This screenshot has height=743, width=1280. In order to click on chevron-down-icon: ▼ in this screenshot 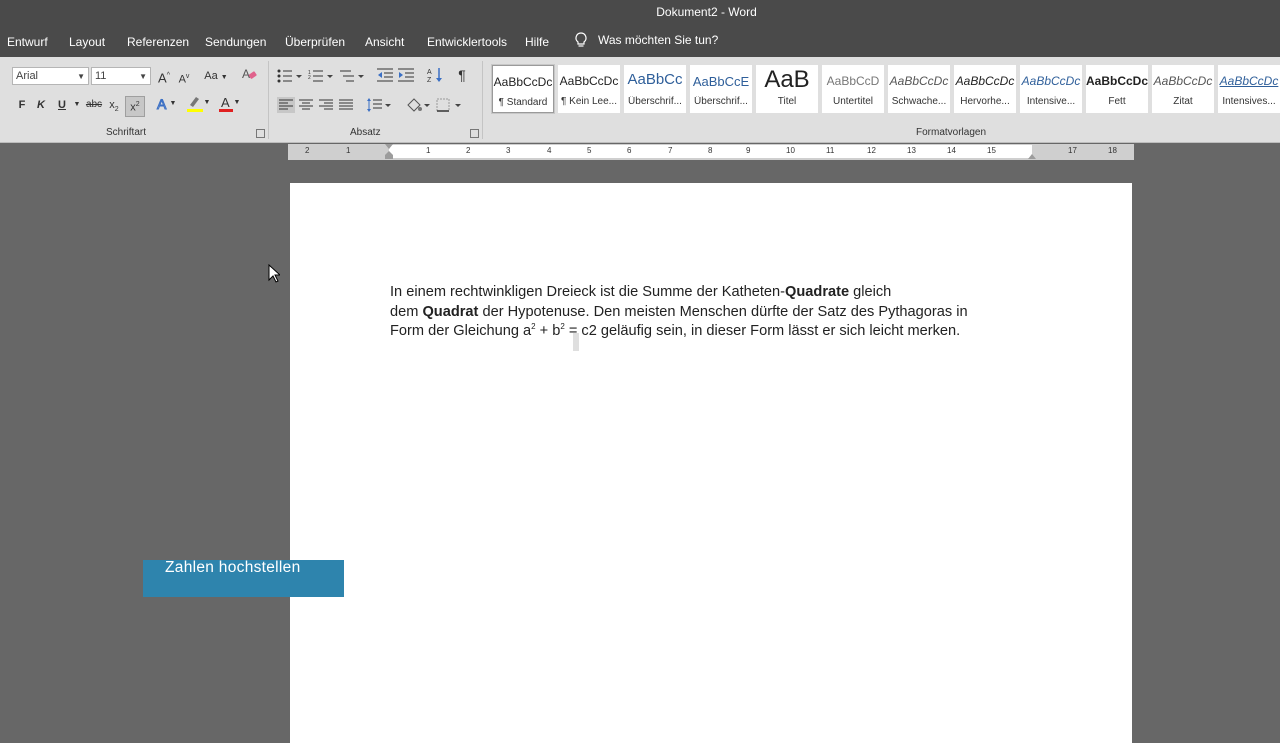, I will do `click(81, 76)`.